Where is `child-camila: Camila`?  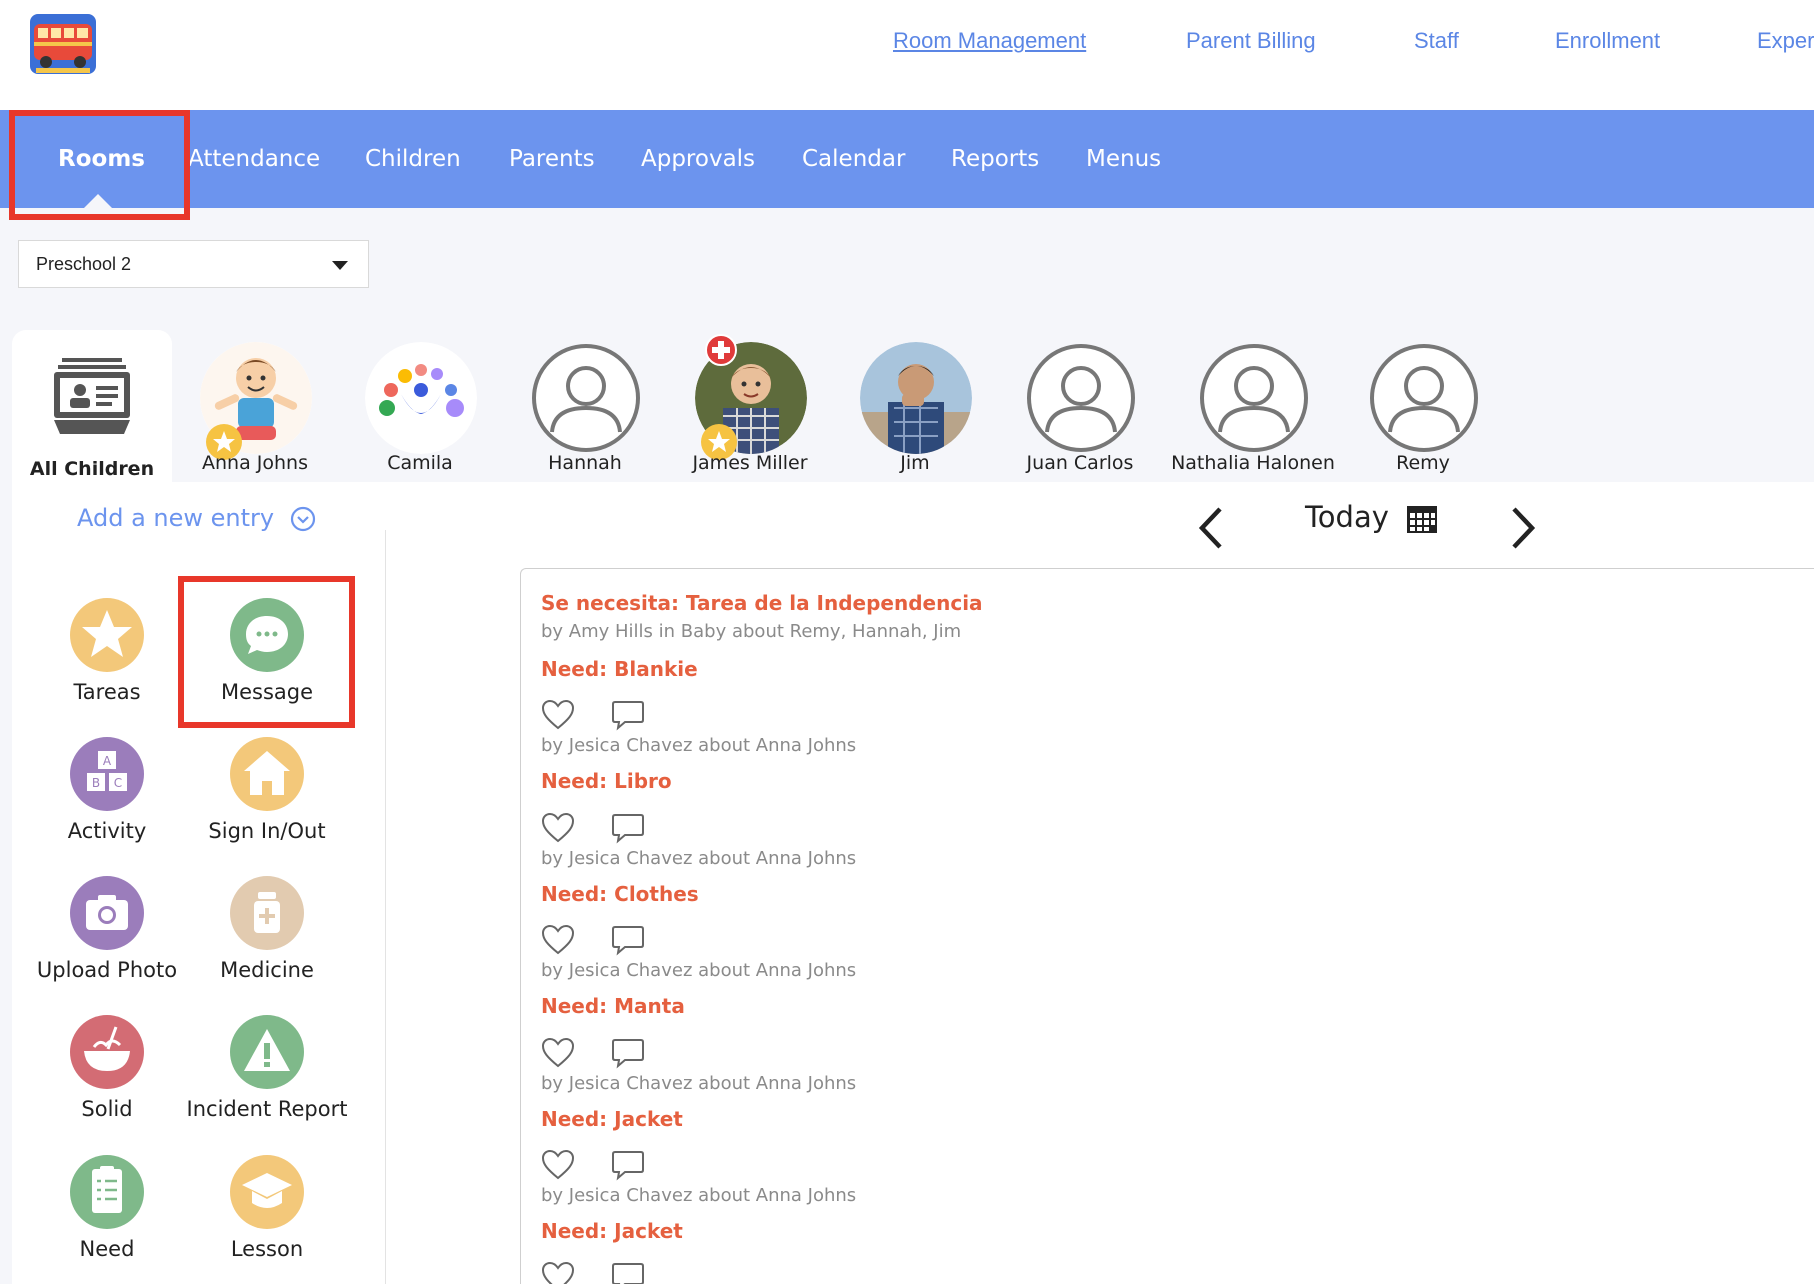 child-camila: Camila is located at coordinates (420, 408).